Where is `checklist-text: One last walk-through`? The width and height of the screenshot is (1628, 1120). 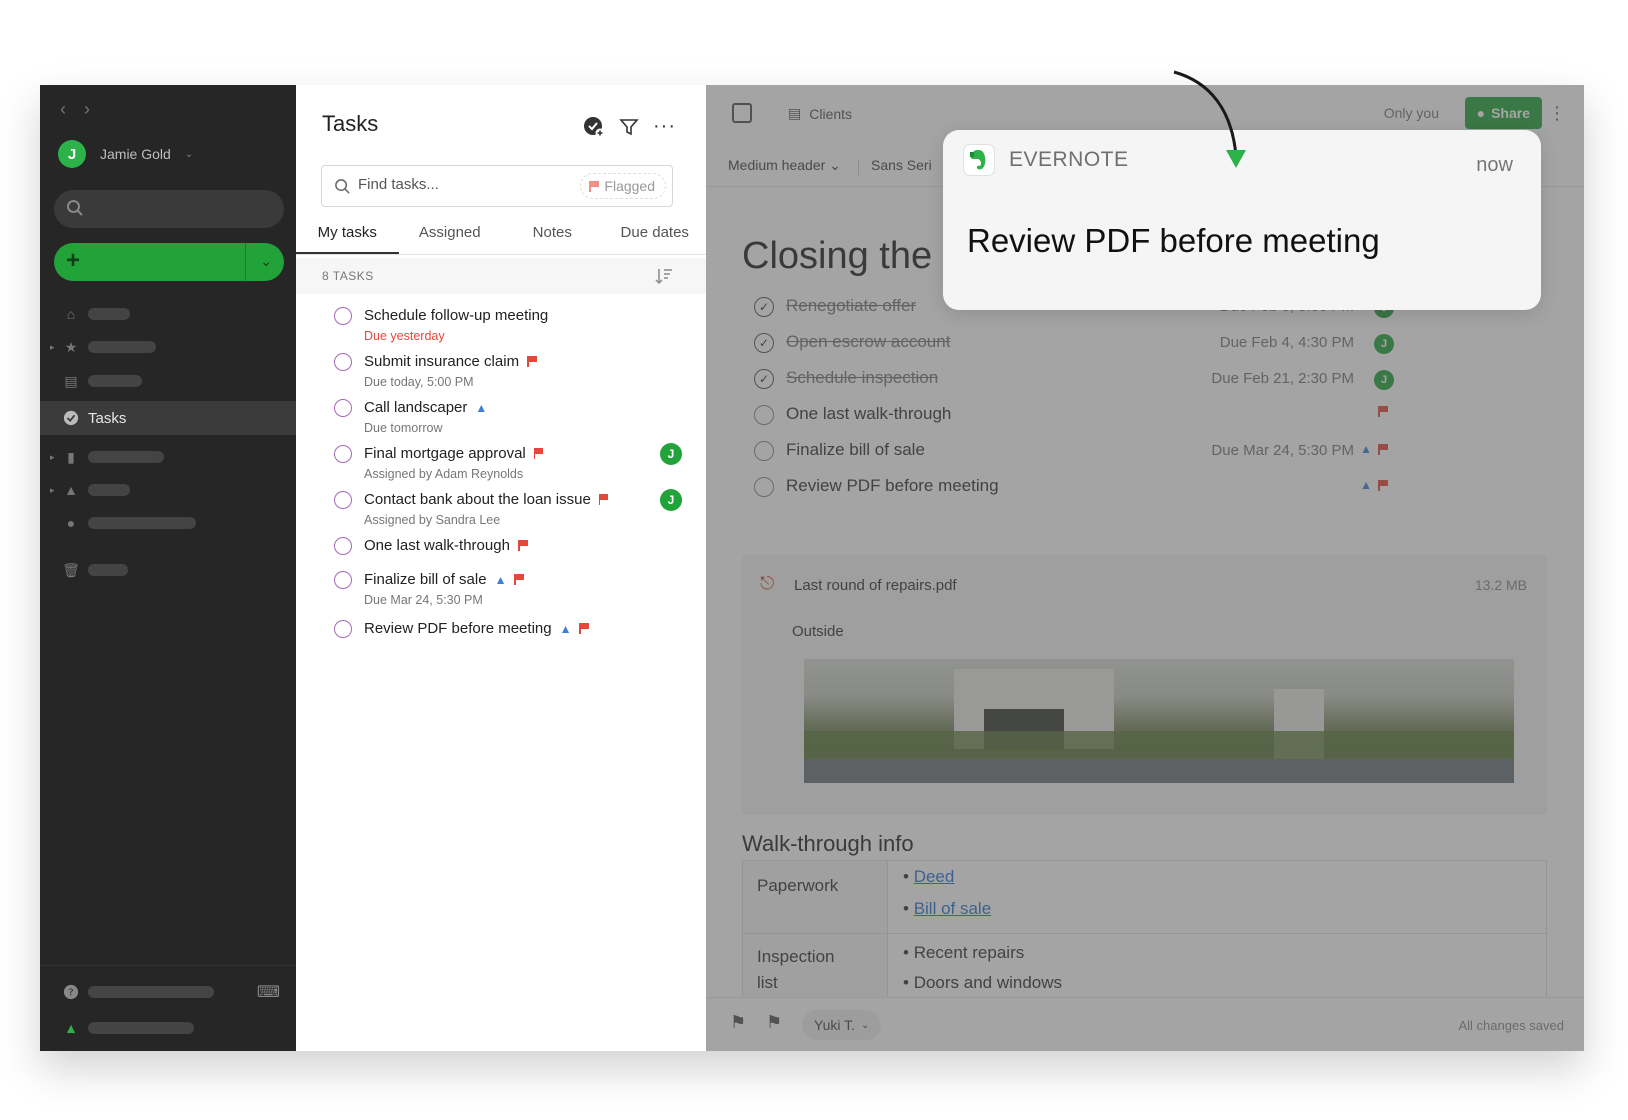 checklist-text: One last walk-through is located at coordinates (869, 413).